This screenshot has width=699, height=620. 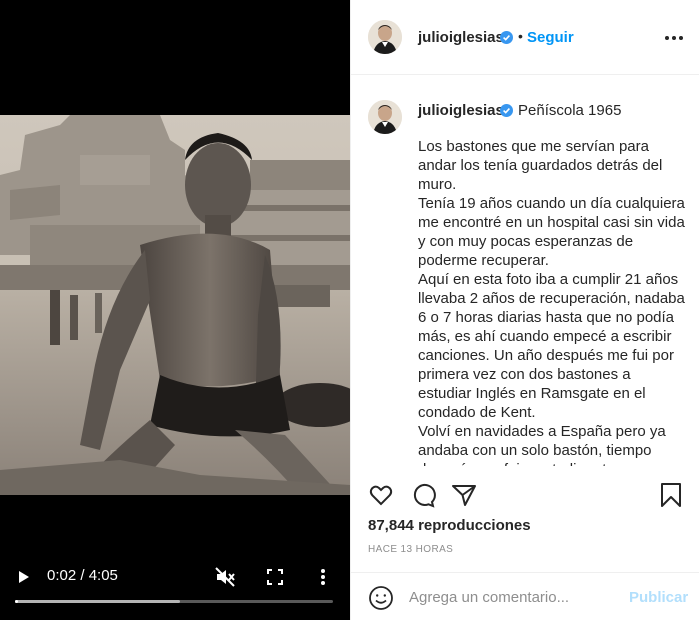 I want to click on more-vertical-icon, so click(x=323, y=577).